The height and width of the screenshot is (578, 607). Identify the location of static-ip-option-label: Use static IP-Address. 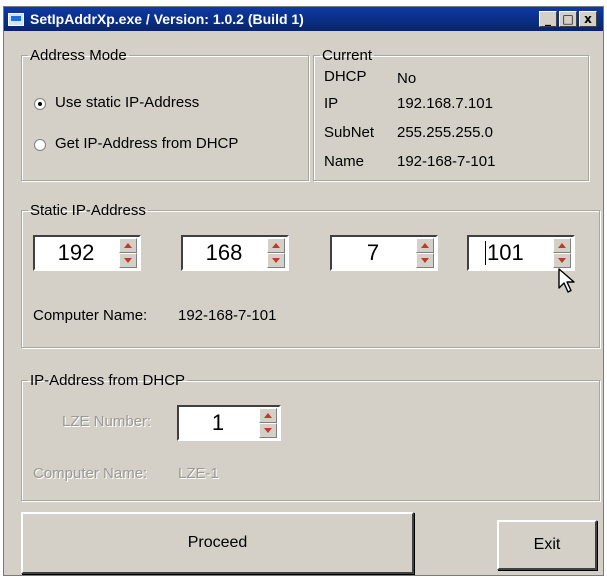
(127, 102).